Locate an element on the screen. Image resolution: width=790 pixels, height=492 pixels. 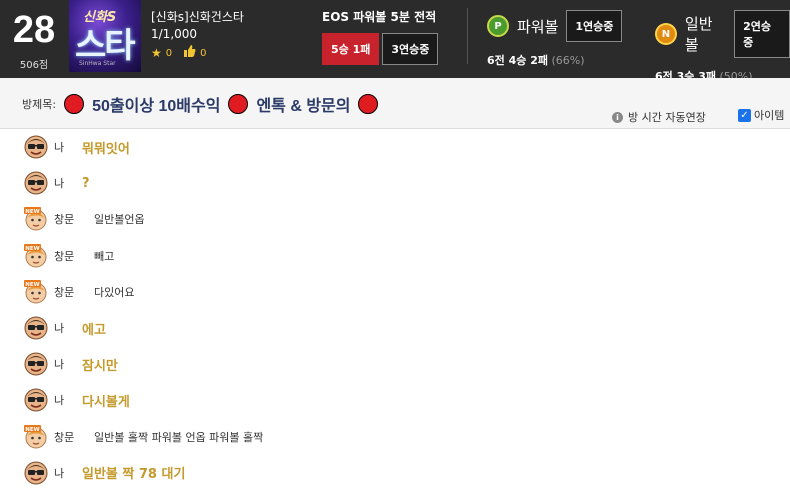
chat-message: 나 에고 is located at coordinates (395, 328).